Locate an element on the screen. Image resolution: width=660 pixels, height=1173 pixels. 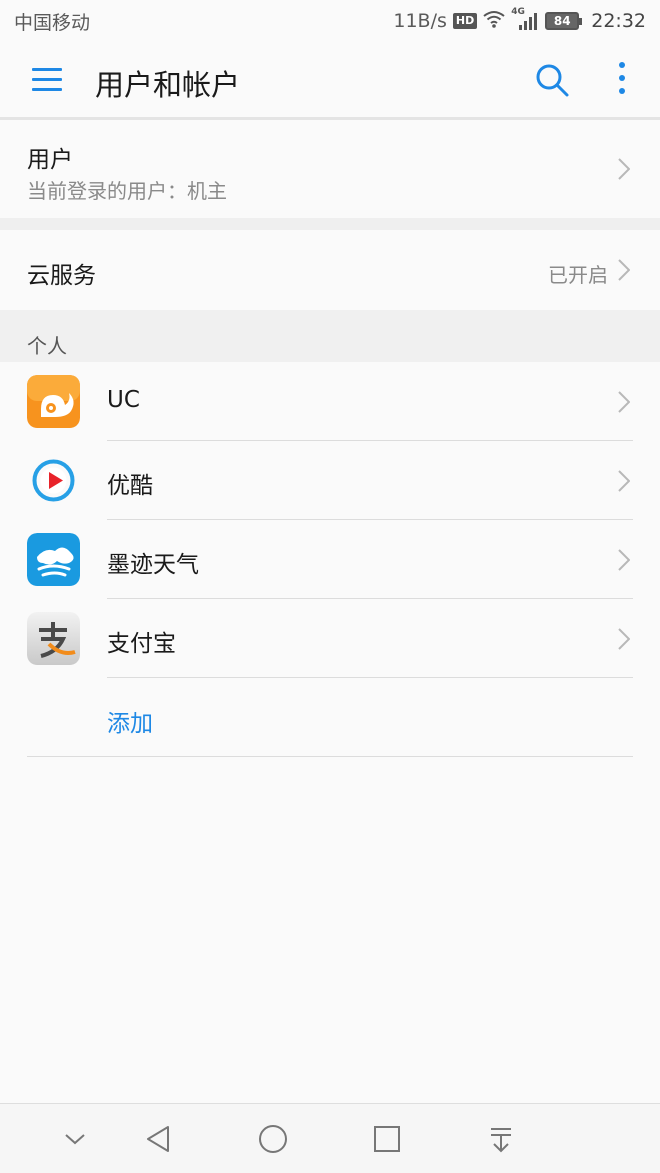
cloud-service-status: 已开启 is located at coordinates (578, 275).